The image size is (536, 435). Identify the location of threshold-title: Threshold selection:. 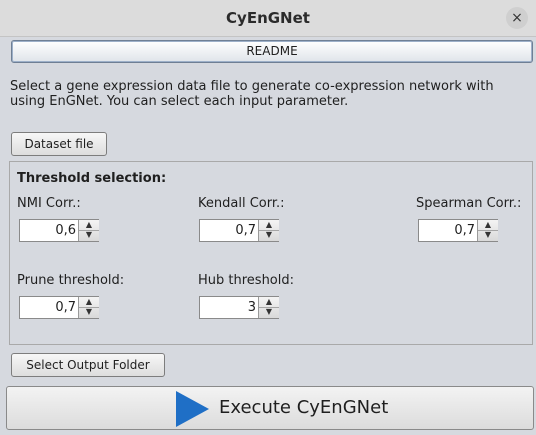
(92, 178).